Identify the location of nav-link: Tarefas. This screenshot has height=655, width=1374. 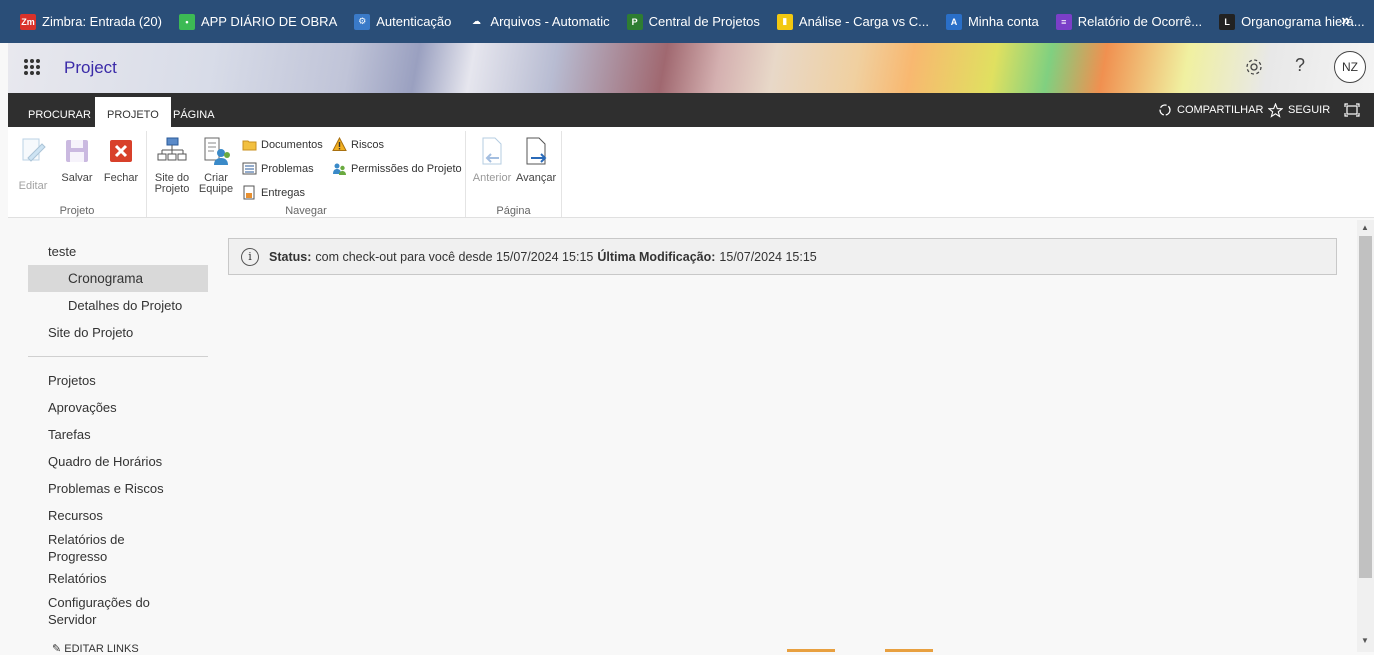
(118, 434).